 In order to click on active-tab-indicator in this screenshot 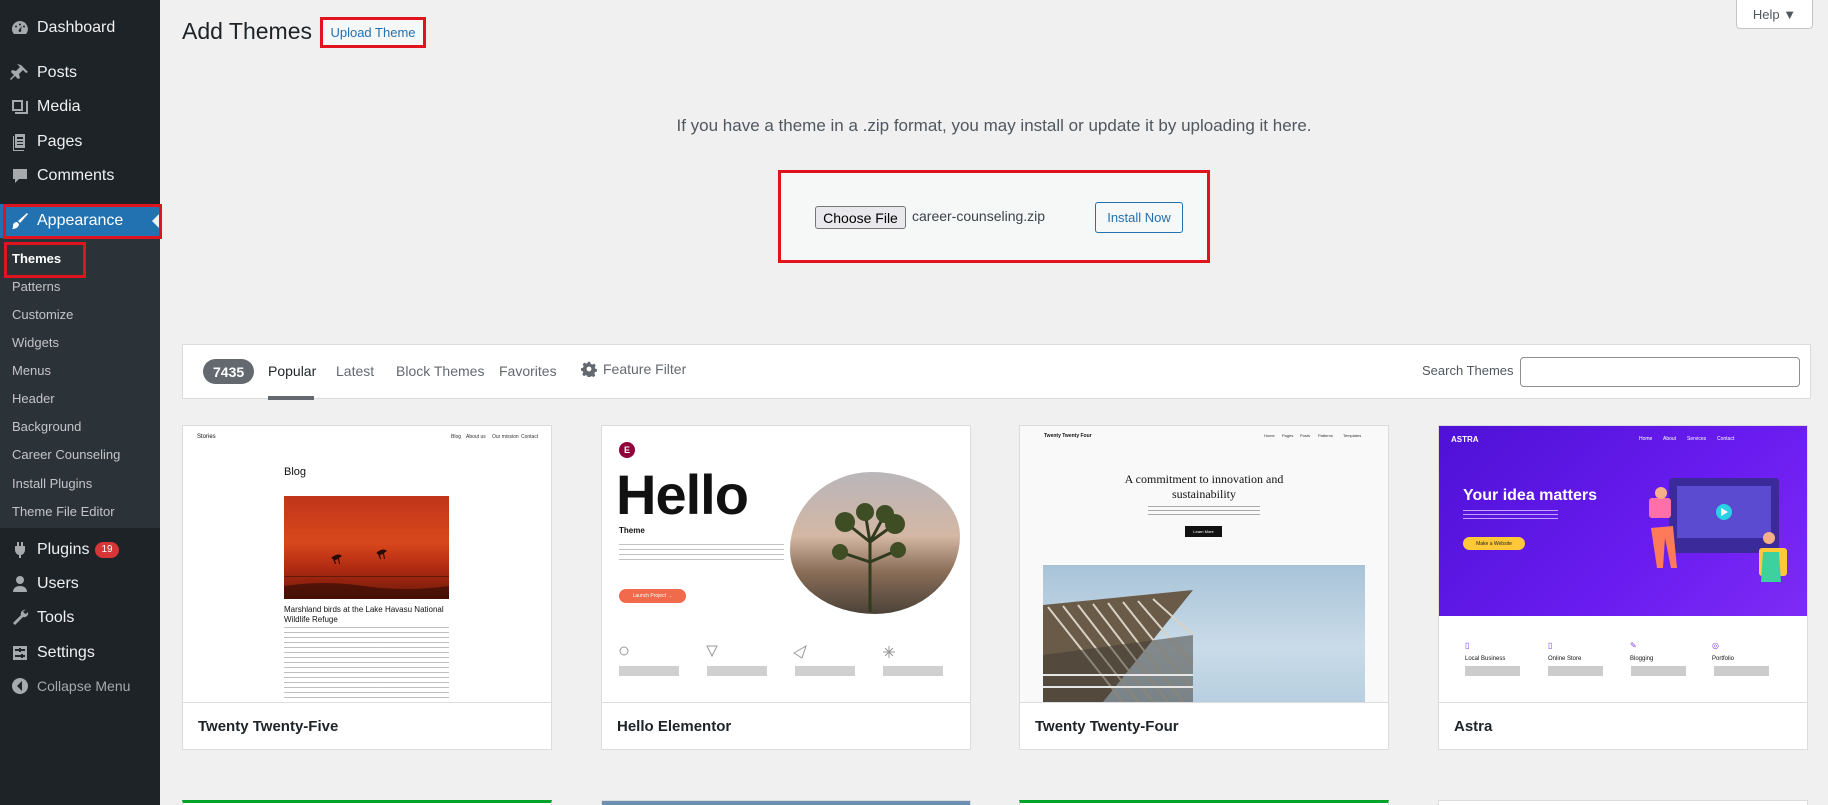, I will do `click(291, 398)`.